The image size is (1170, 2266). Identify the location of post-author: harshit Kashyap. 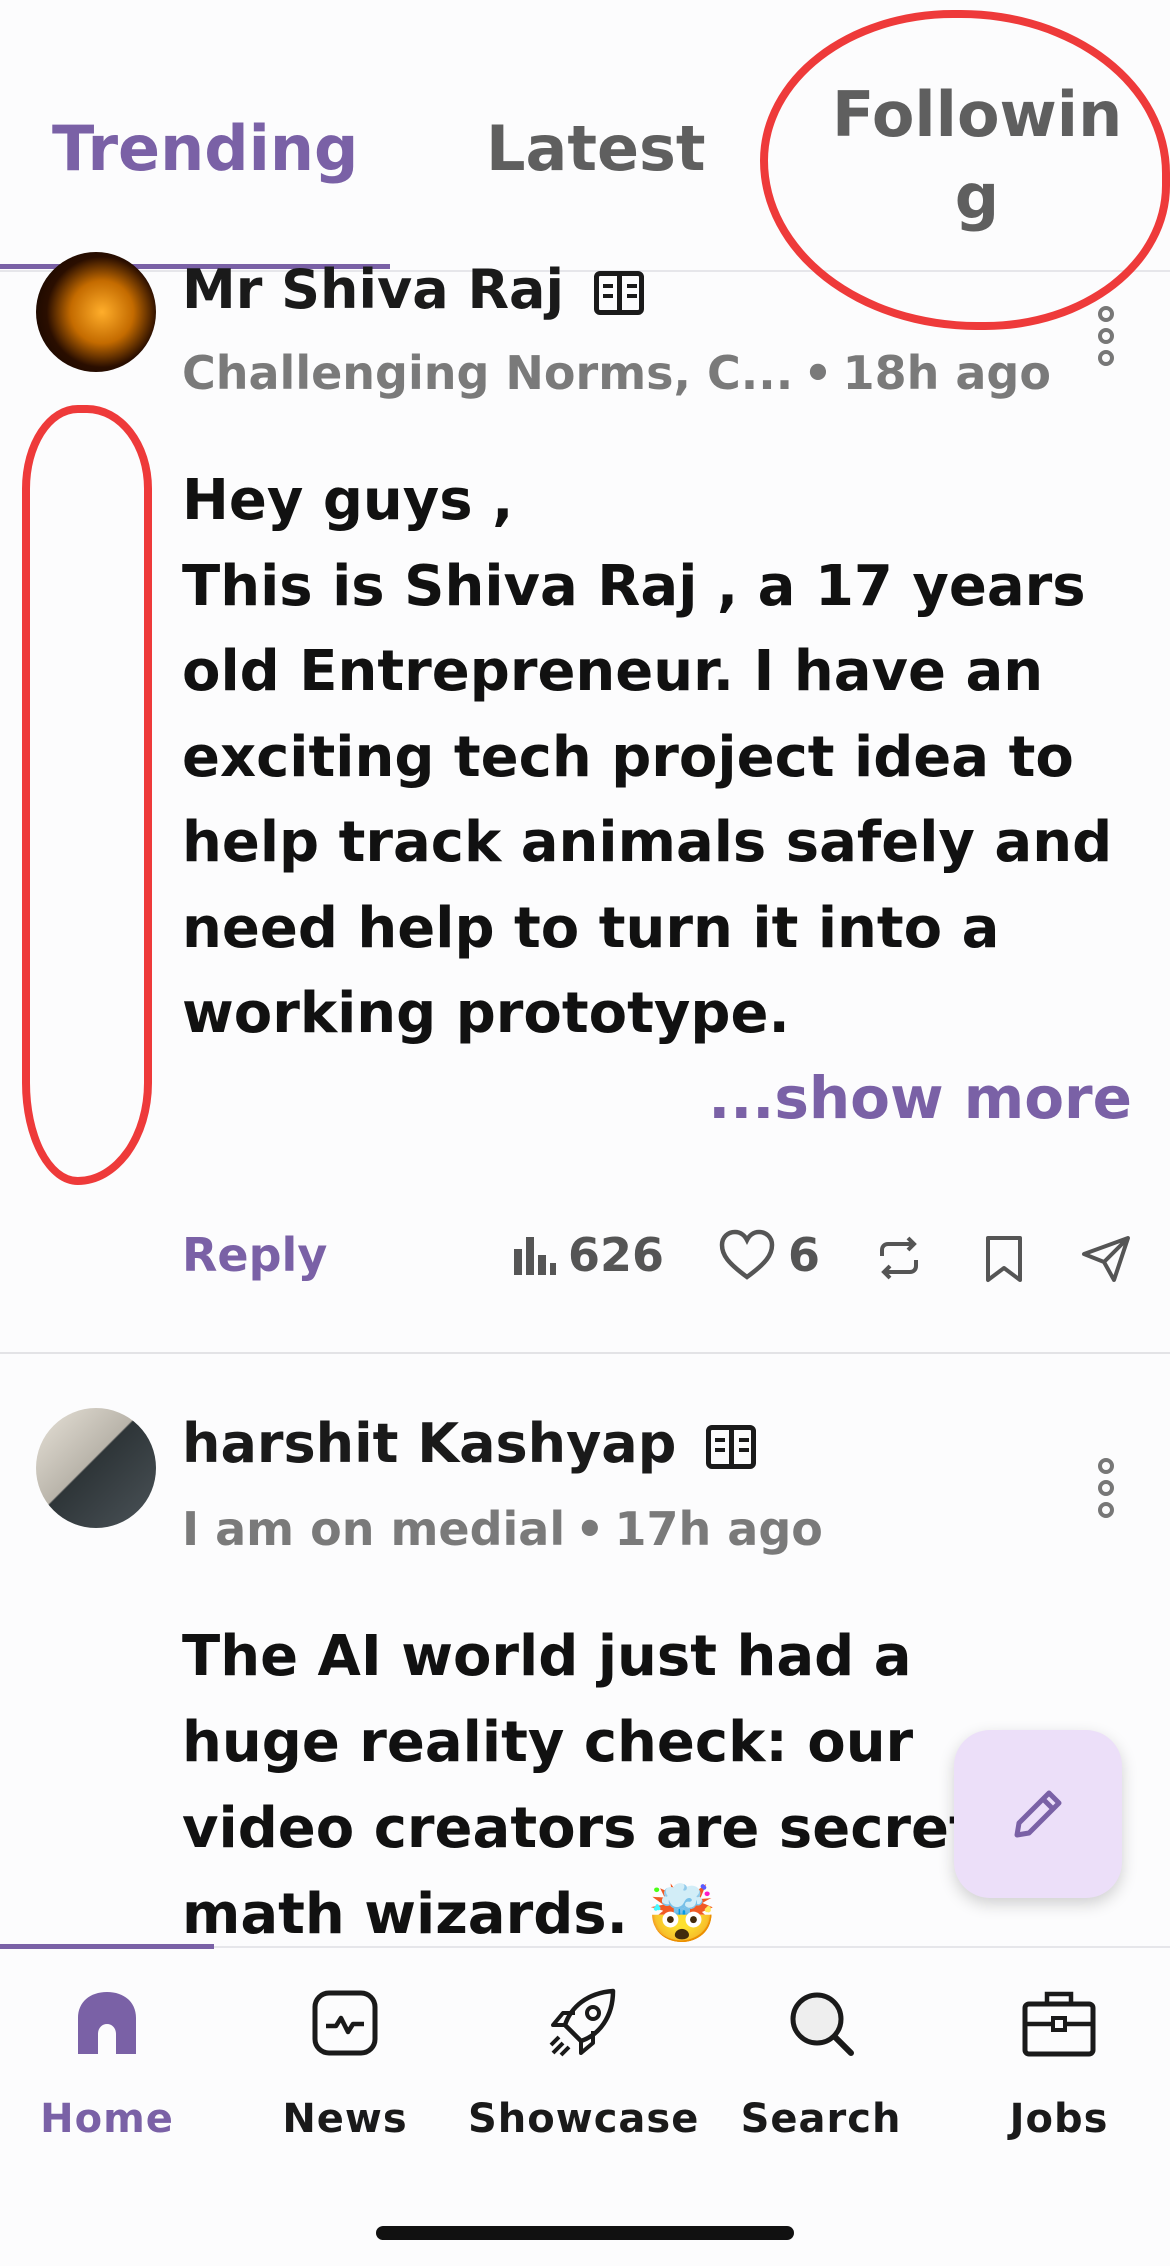
(469, 1443).